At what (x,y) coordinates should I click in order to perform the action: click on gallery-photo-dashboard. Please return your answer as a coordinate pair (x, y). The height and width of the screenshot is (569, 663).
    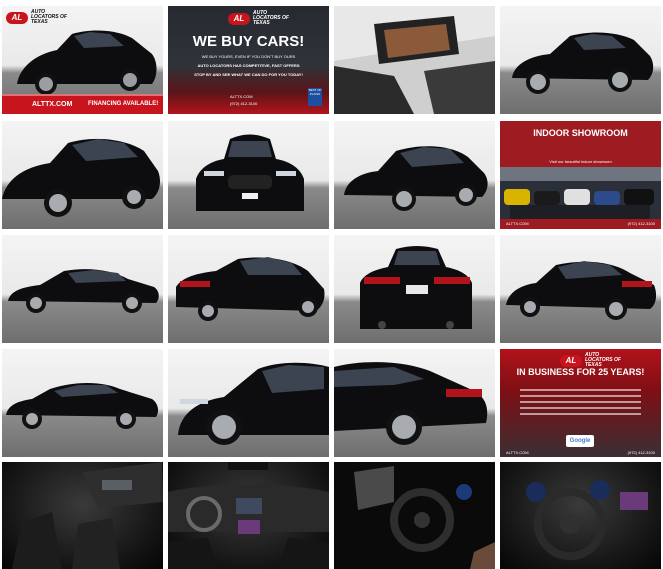
    Looking at the image, I should click on (248, 515).